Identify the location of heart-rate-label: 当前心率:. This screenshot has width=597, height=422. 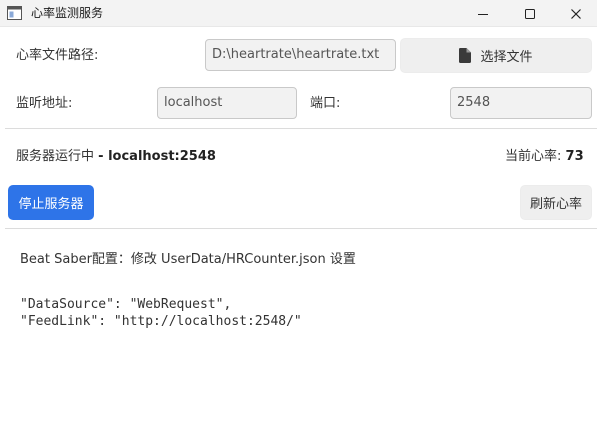
(533, 156).